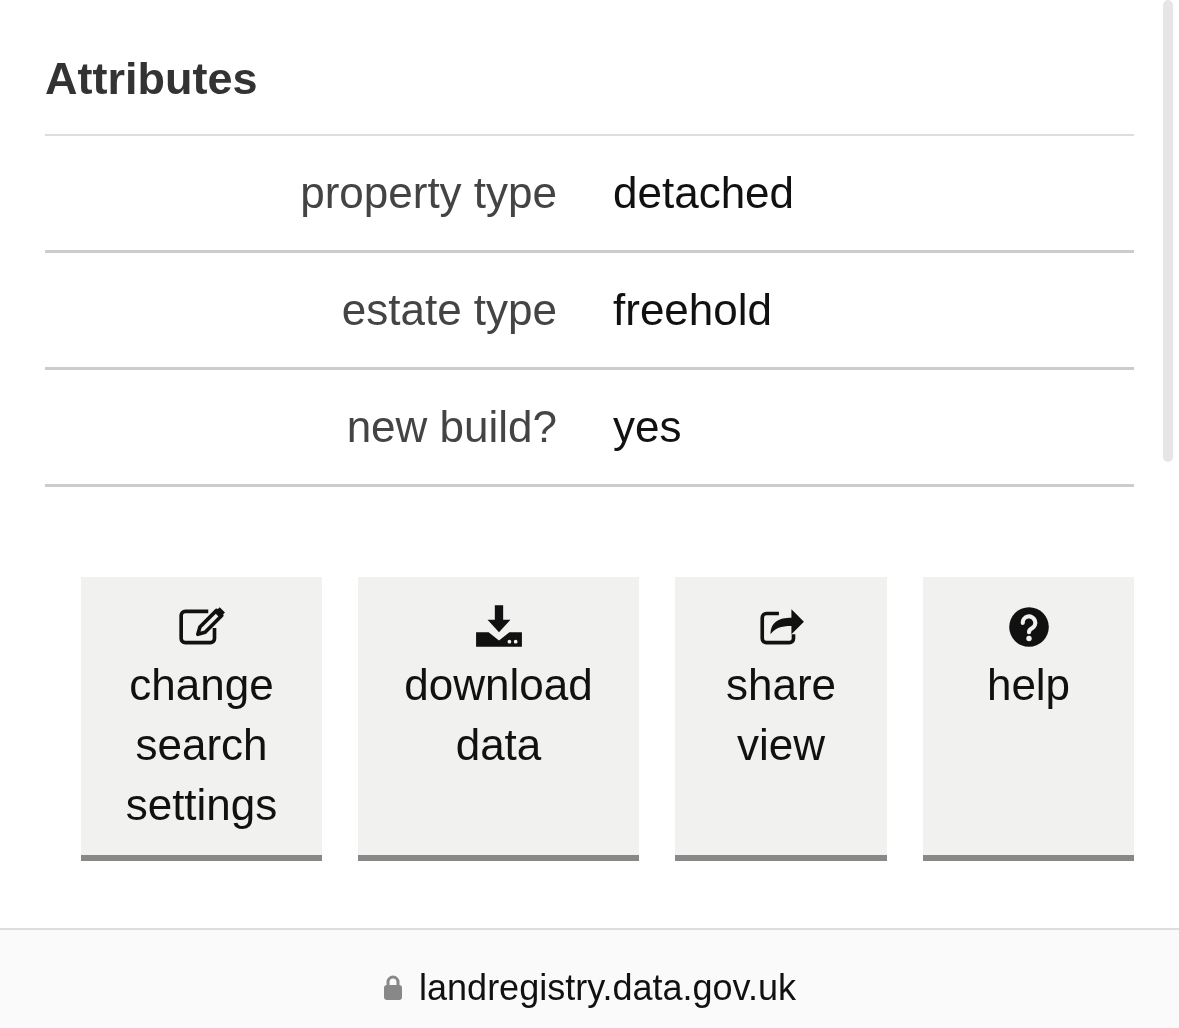 The width and height of the screenshot is (1179, 1028). What do you see at coordinates (1028, 719) in the screenshot?
I see `action-button: help` at bounding box center [1028, 719].